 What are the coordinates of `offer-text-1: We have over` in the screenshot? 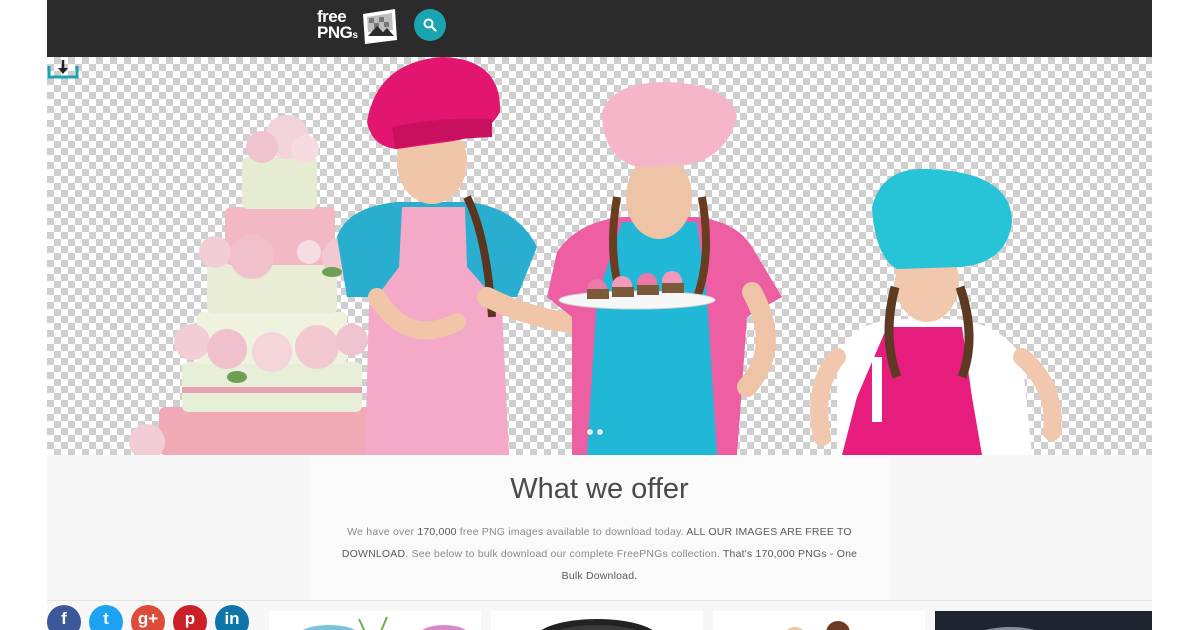 It's located at (382, 532).